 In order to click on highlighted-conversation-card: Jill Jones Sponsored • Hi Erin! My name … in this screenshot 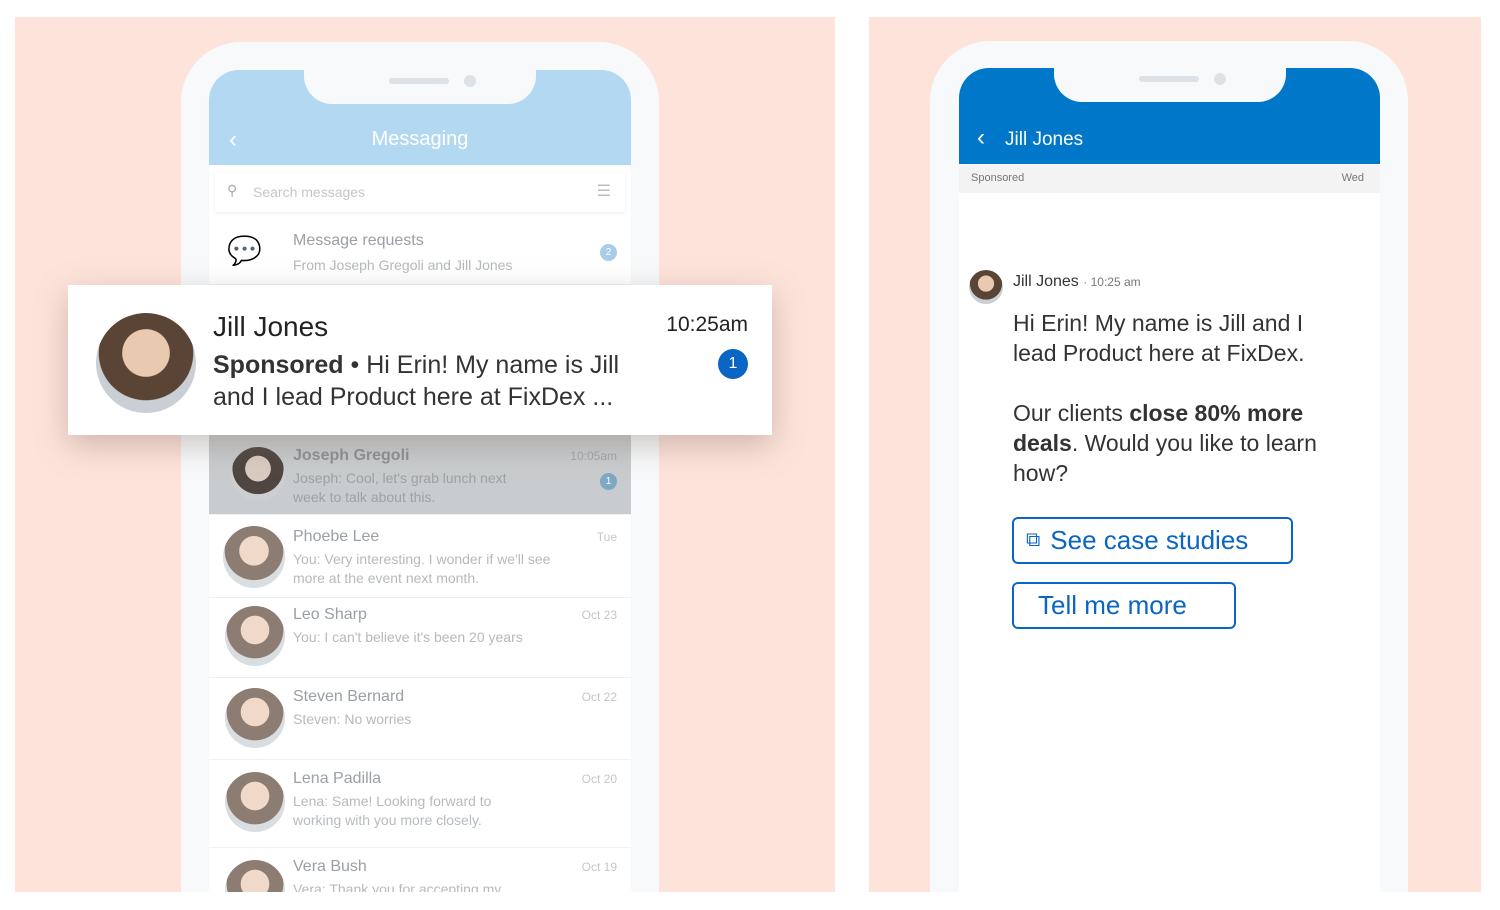, I will do `click(420, 360)`.